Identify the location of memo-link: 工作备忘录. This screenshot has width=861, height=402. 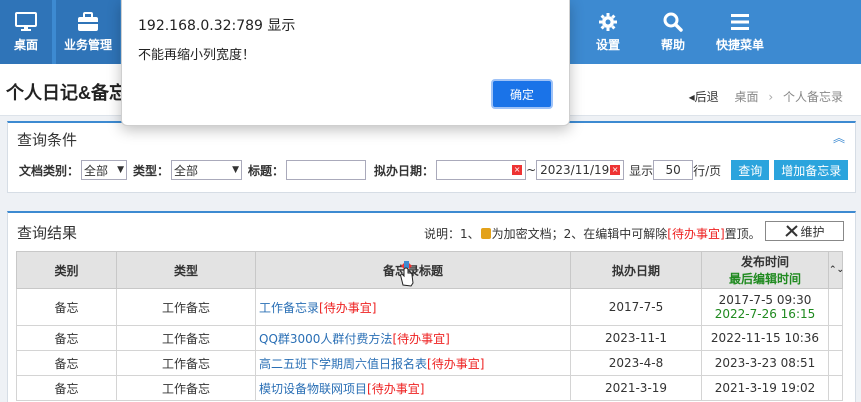
(289, 308).